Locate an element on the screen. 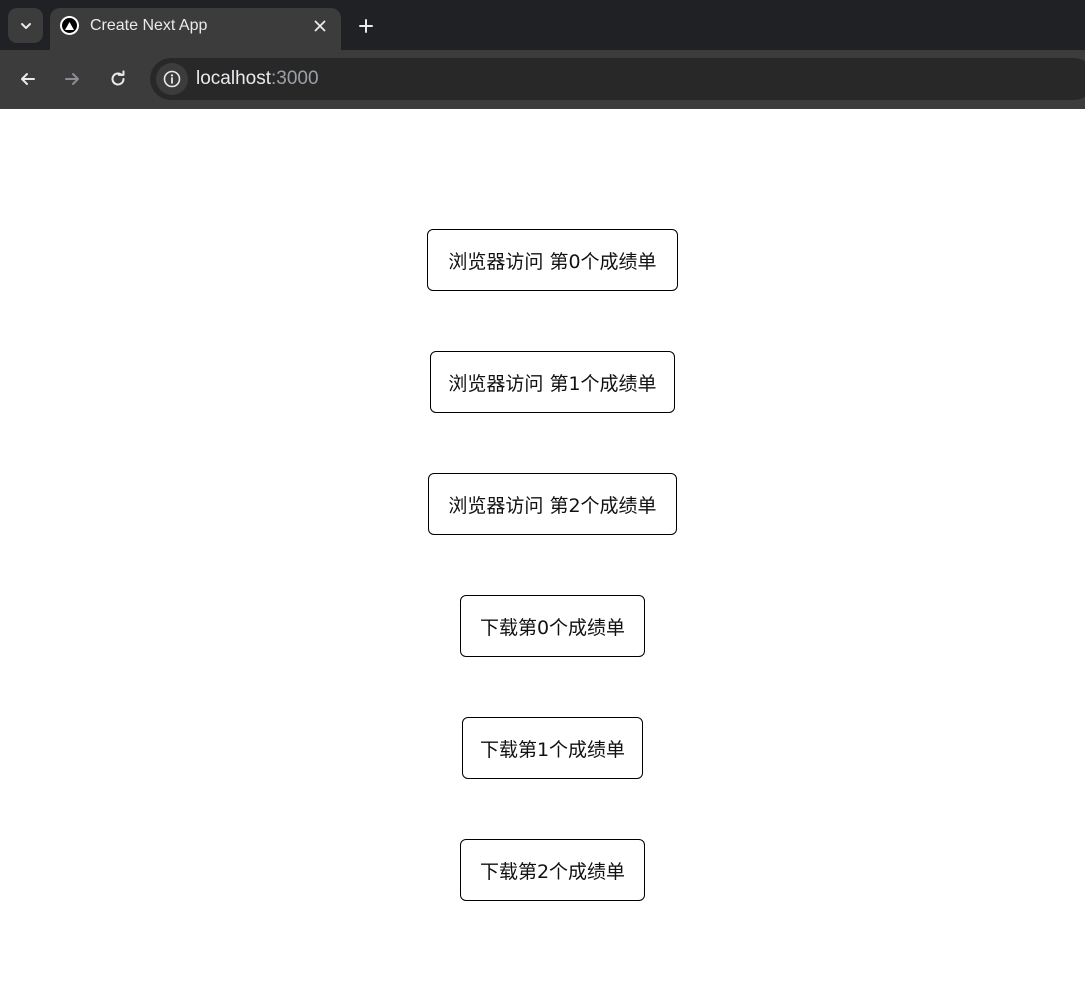 The height and width of the screenshot is (992, 1085). nextjs-triangle-icon is located at coordinates (69, 25).